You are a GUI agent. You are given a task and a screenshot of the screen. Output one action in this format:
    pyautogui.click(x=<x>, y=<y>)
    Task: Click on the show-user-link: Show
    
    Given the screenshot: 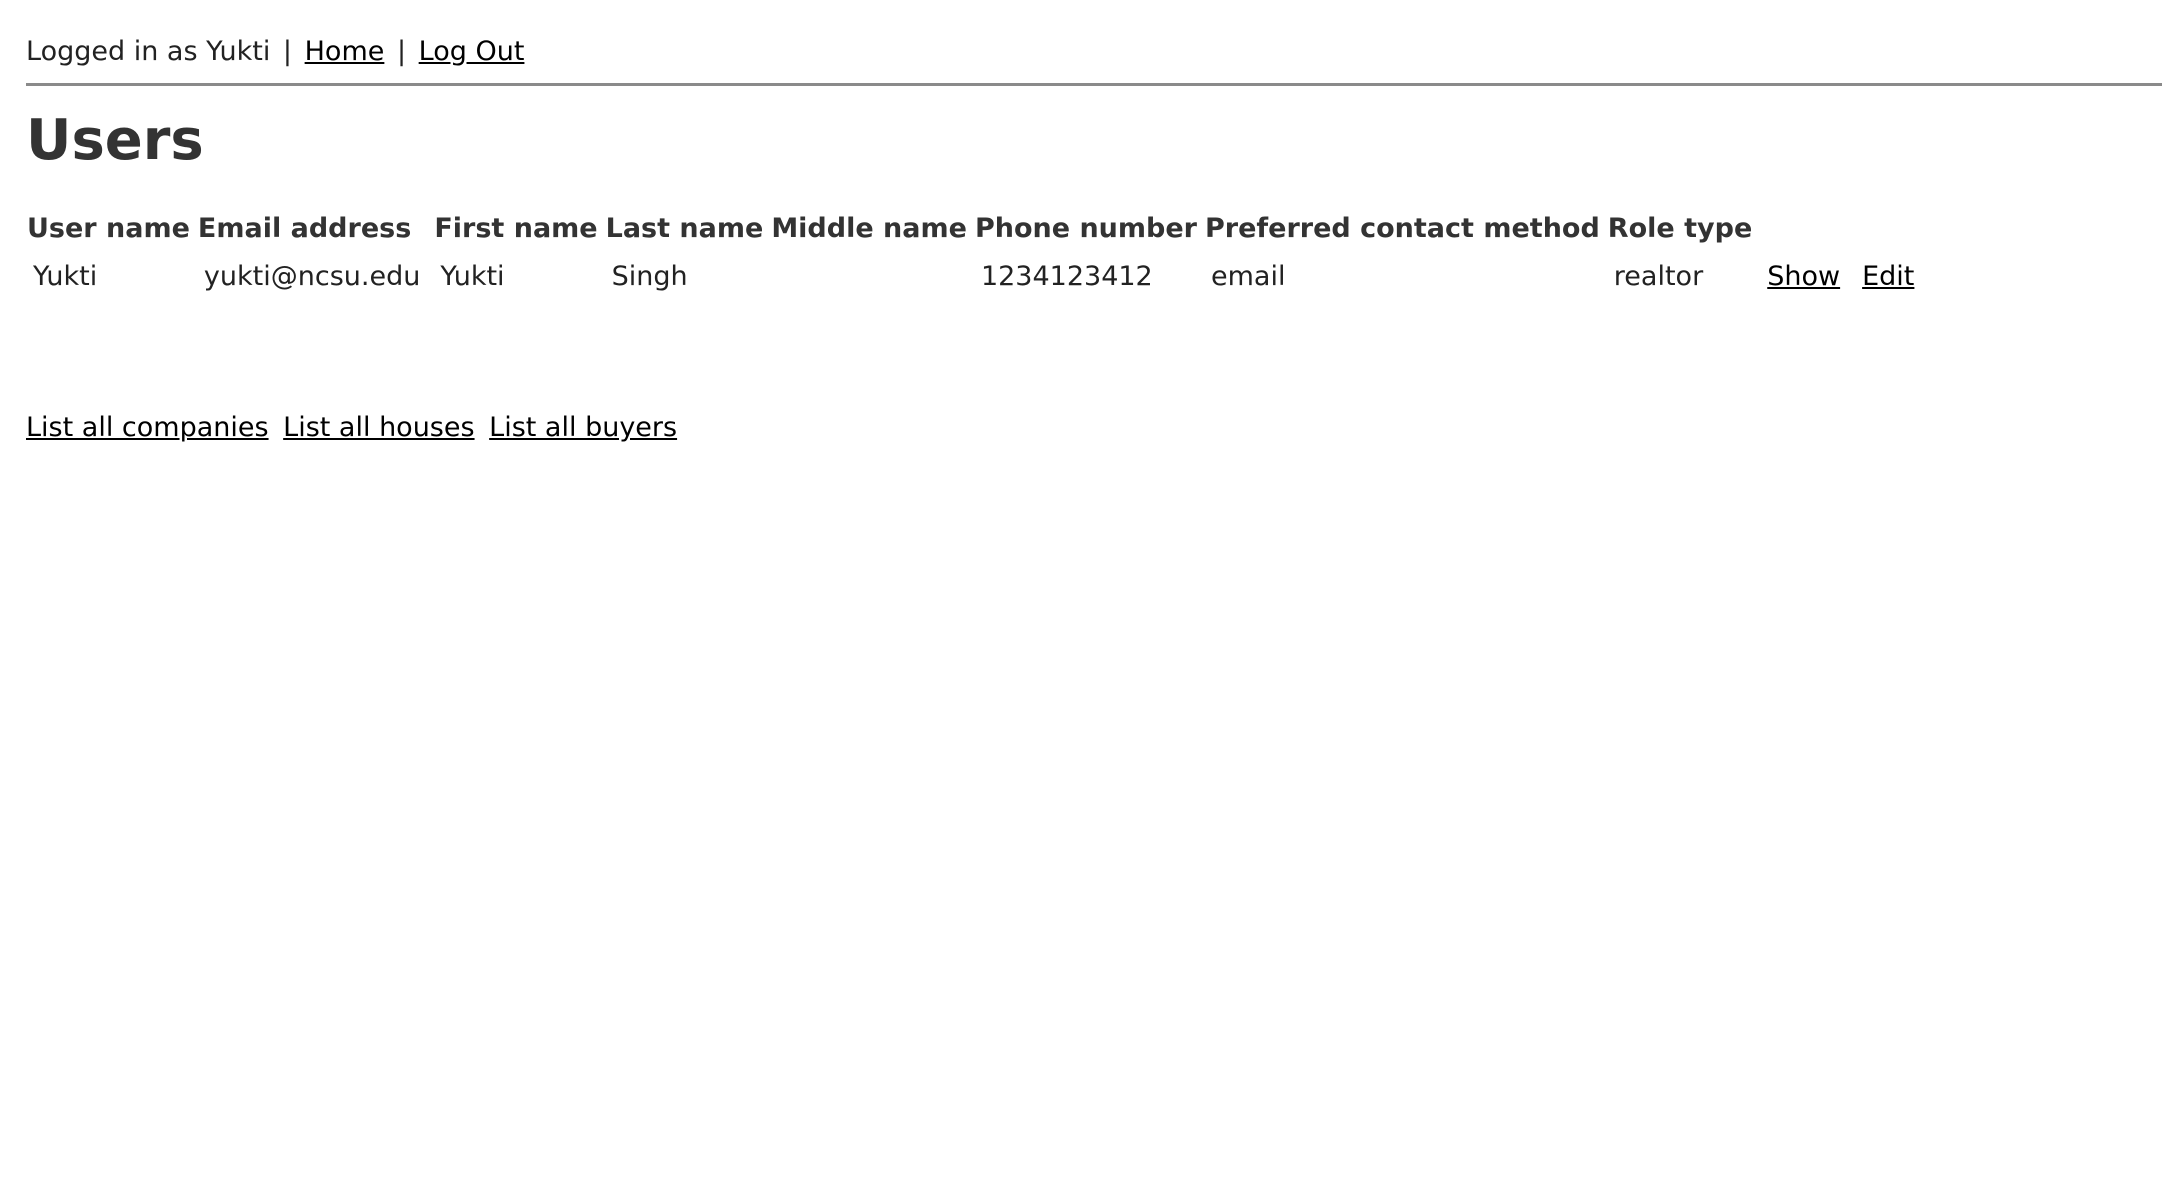 What is the action you would take?
    pyautogui.click(x=1803, y=276)
    